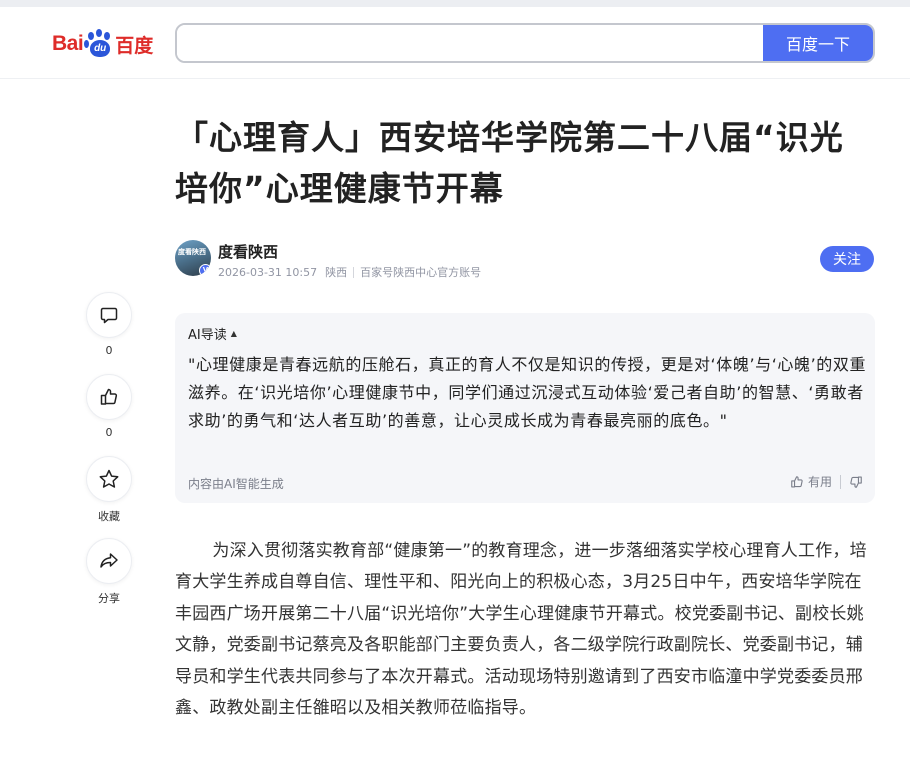 This screenshot has width=910, height=774. I want to click on browser-tab-strip, so click(455, 3).